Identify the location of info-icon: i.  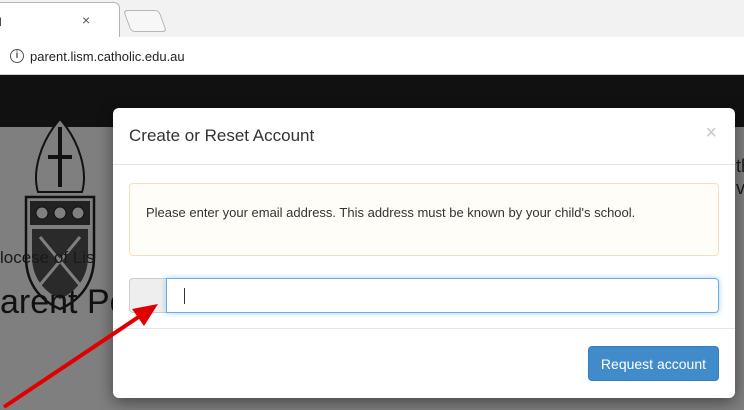
(17, 56).